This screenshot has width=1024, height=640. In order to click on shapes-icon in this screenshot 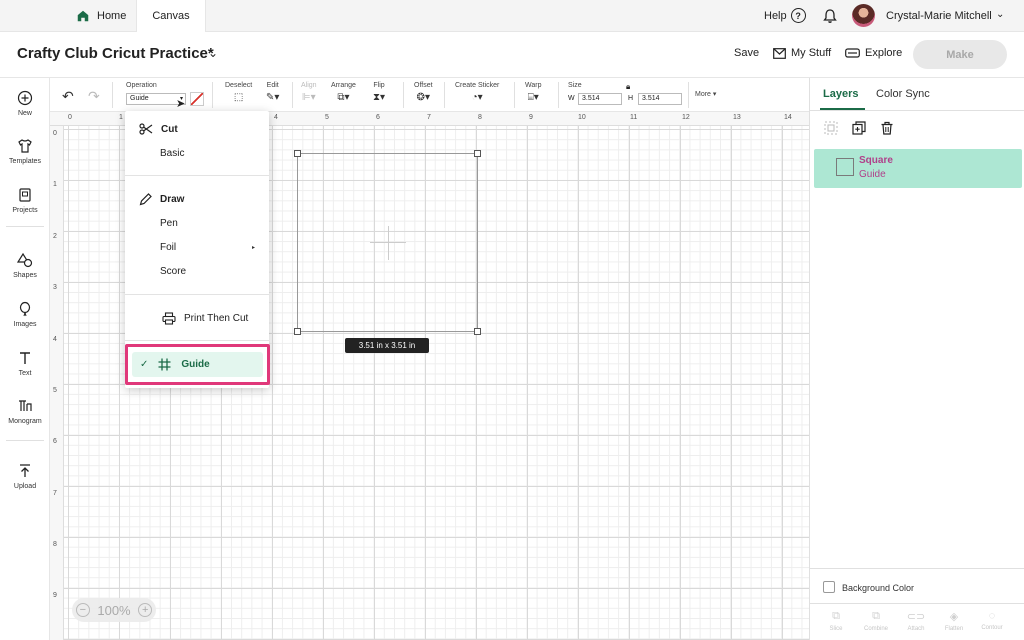, I will do `click(25, 260)`.